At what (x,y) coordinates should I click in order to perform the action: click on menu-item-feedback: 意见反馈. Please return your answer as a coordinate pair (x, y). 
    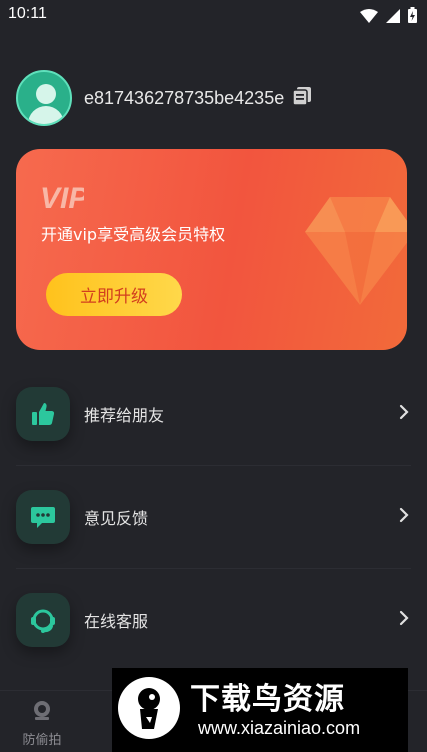
    Looking at the image, I should click on (213, 516).